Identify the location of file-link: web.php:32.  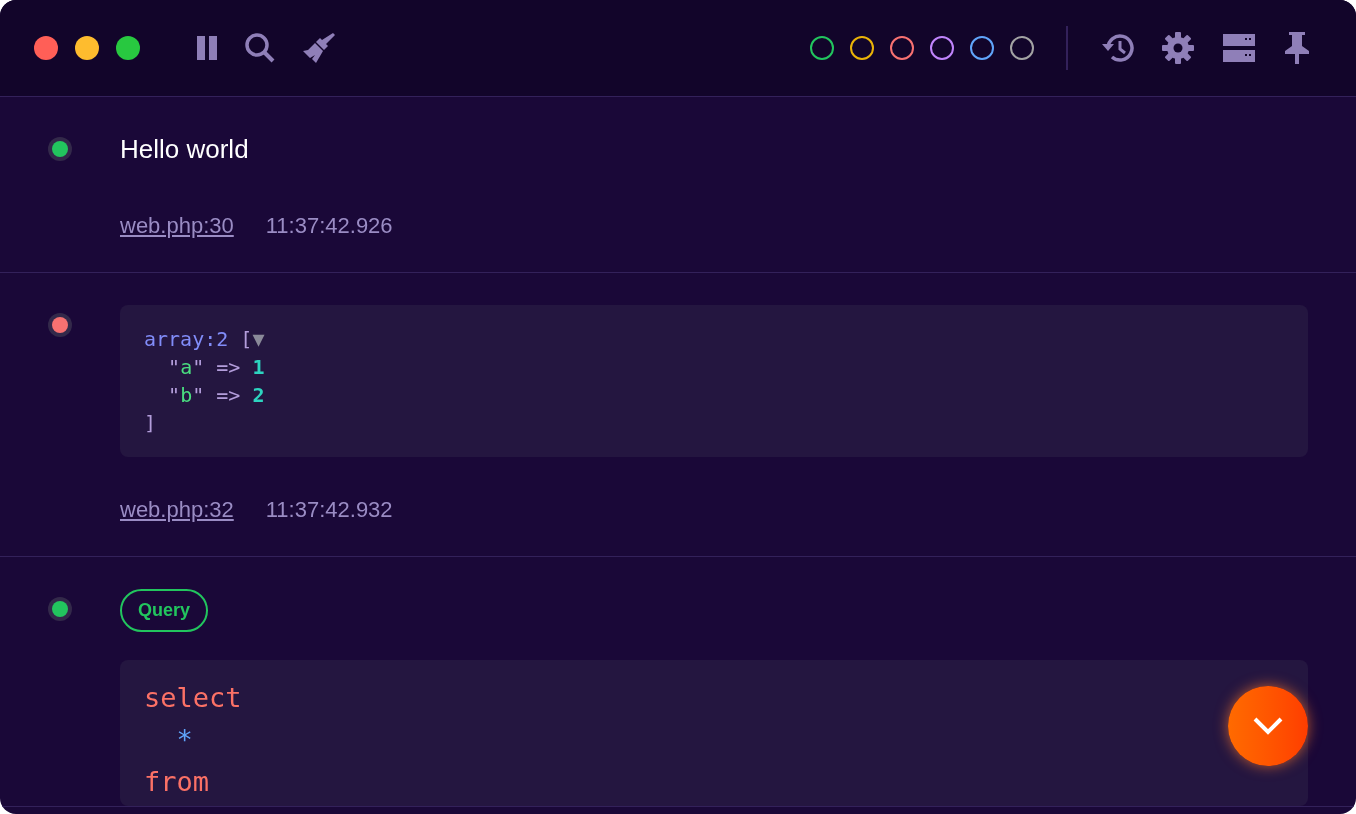
(177, 509).